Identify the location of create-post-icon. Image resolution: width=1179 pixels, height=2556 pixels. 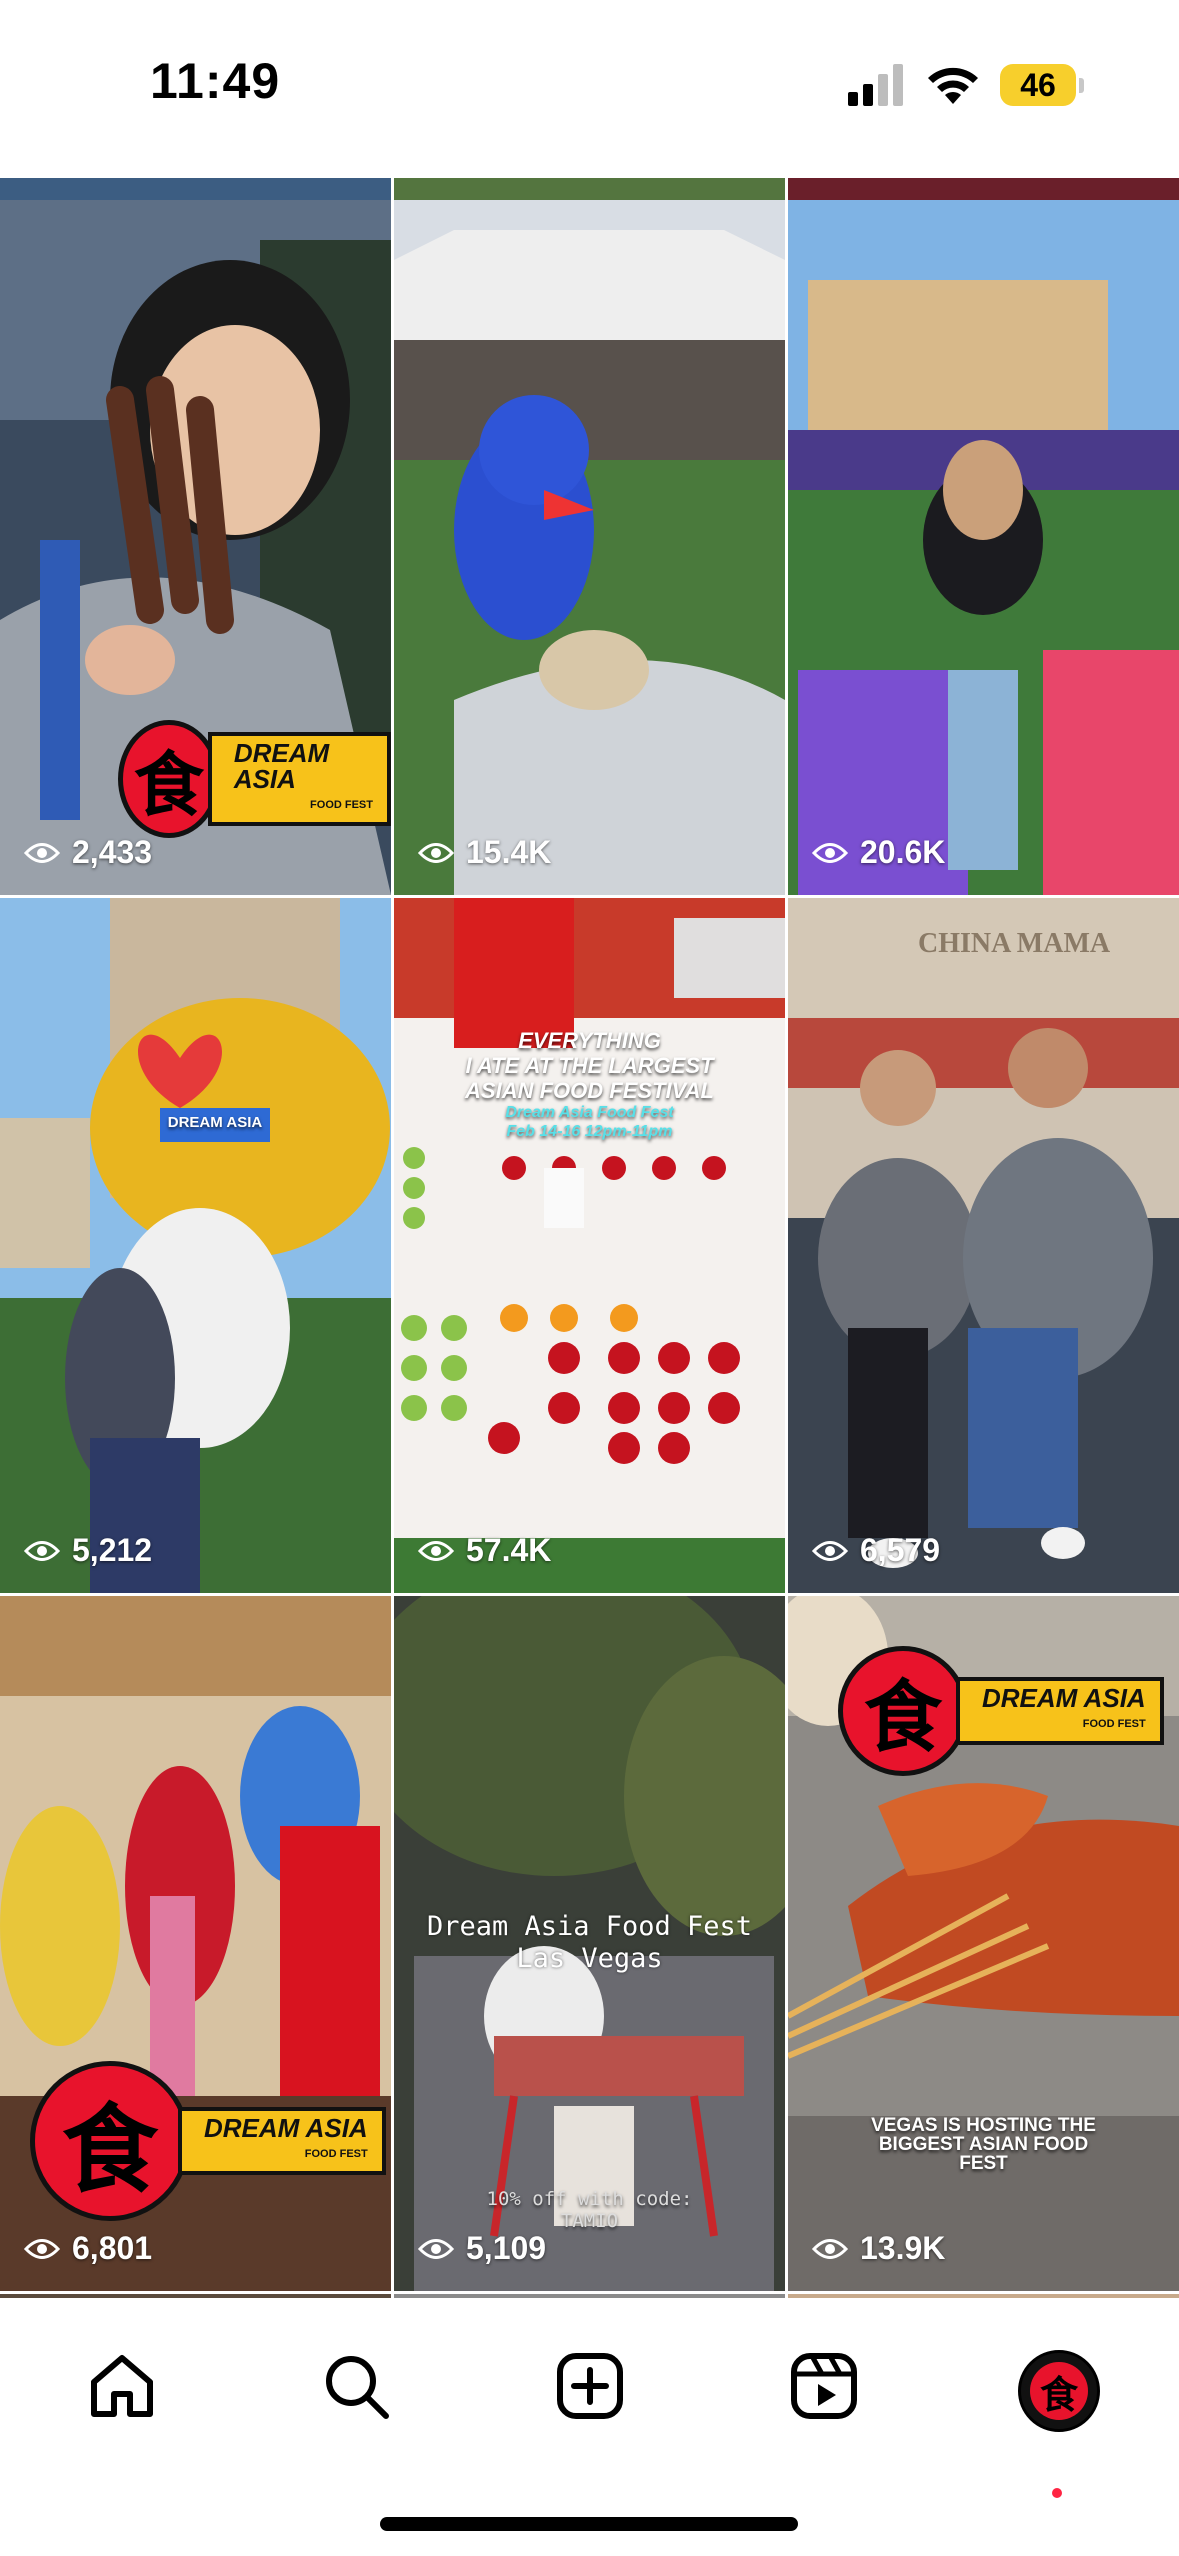
(590, 2386).